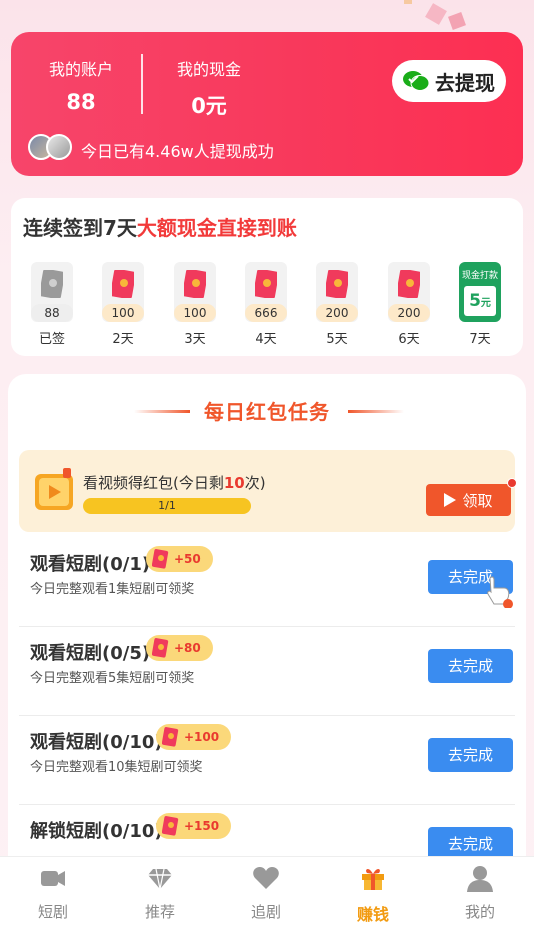  I want to click on reward-amount: +50, so click(187, 559).